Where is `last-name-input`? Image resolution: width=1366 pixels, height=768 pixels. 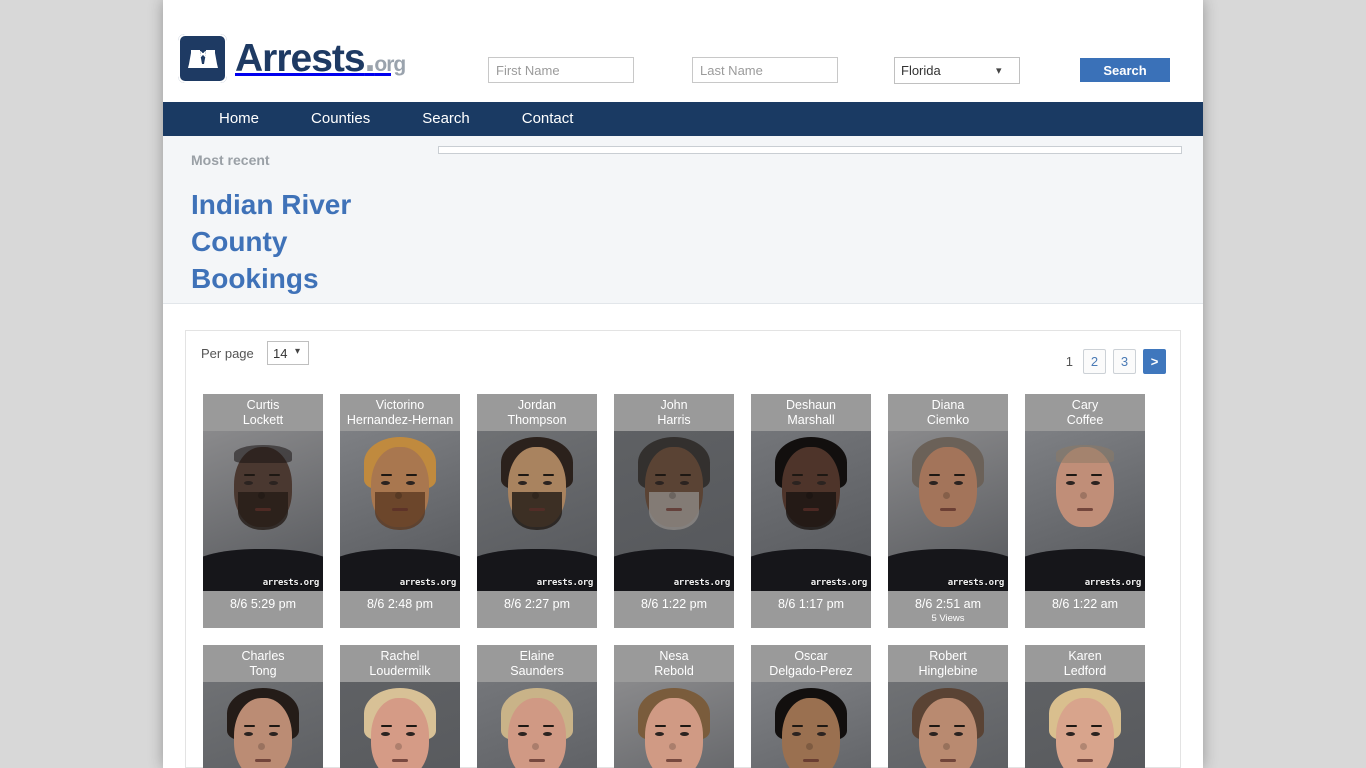
last-name-input is located at coordinates (765, 70).